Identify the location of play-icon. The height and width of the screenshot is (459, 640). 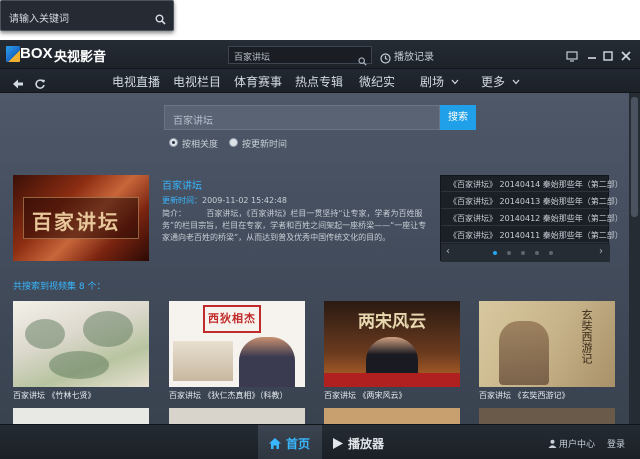
(338, 444).